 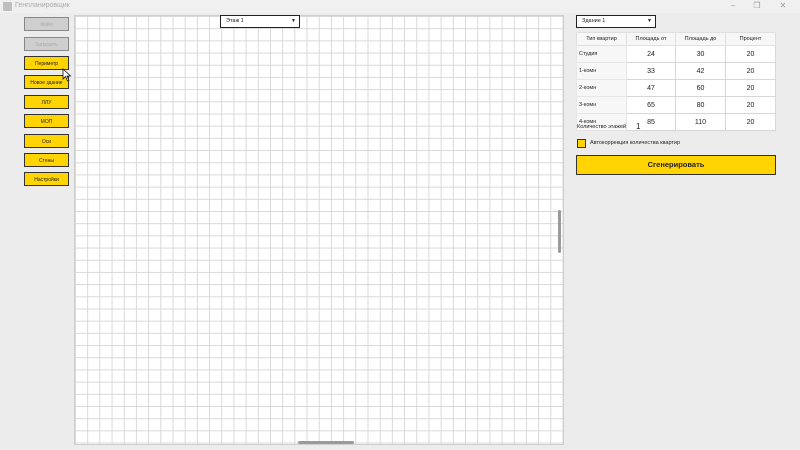 What do you see at coordinates (67, 75) in the screenshot?
I see `mouse-cursor-icon` at bounding box center [67, 75].